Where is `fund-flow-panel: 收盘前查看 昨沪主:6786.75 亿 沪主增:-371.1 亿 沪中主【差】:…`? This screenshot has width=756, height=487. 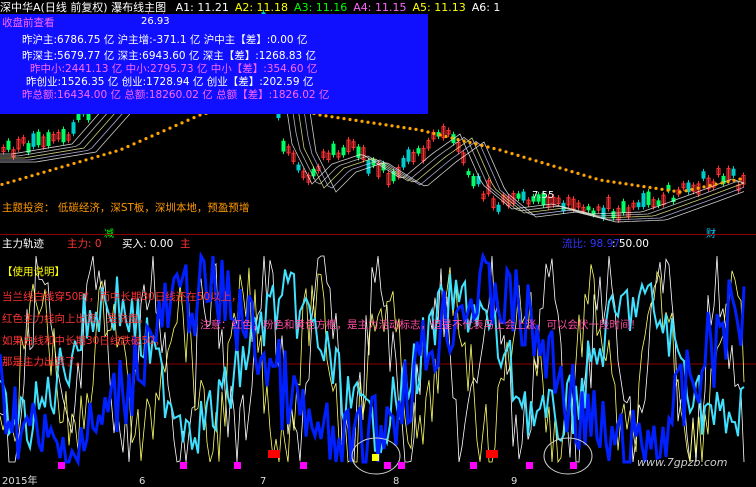
fund-flow-panel: 收盘前查看 昨沪主:6786.75 亿 沪主增:-371.1 亿 沪中主【差】:… is located at coordinates (214, 64).